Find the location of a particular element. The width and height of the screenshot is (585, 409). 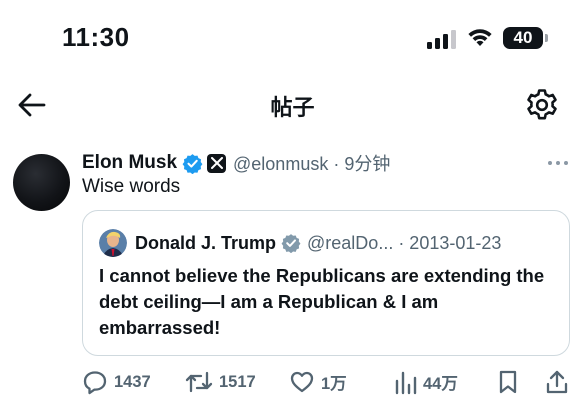

signal-icon is located at coordinates (441, 39).